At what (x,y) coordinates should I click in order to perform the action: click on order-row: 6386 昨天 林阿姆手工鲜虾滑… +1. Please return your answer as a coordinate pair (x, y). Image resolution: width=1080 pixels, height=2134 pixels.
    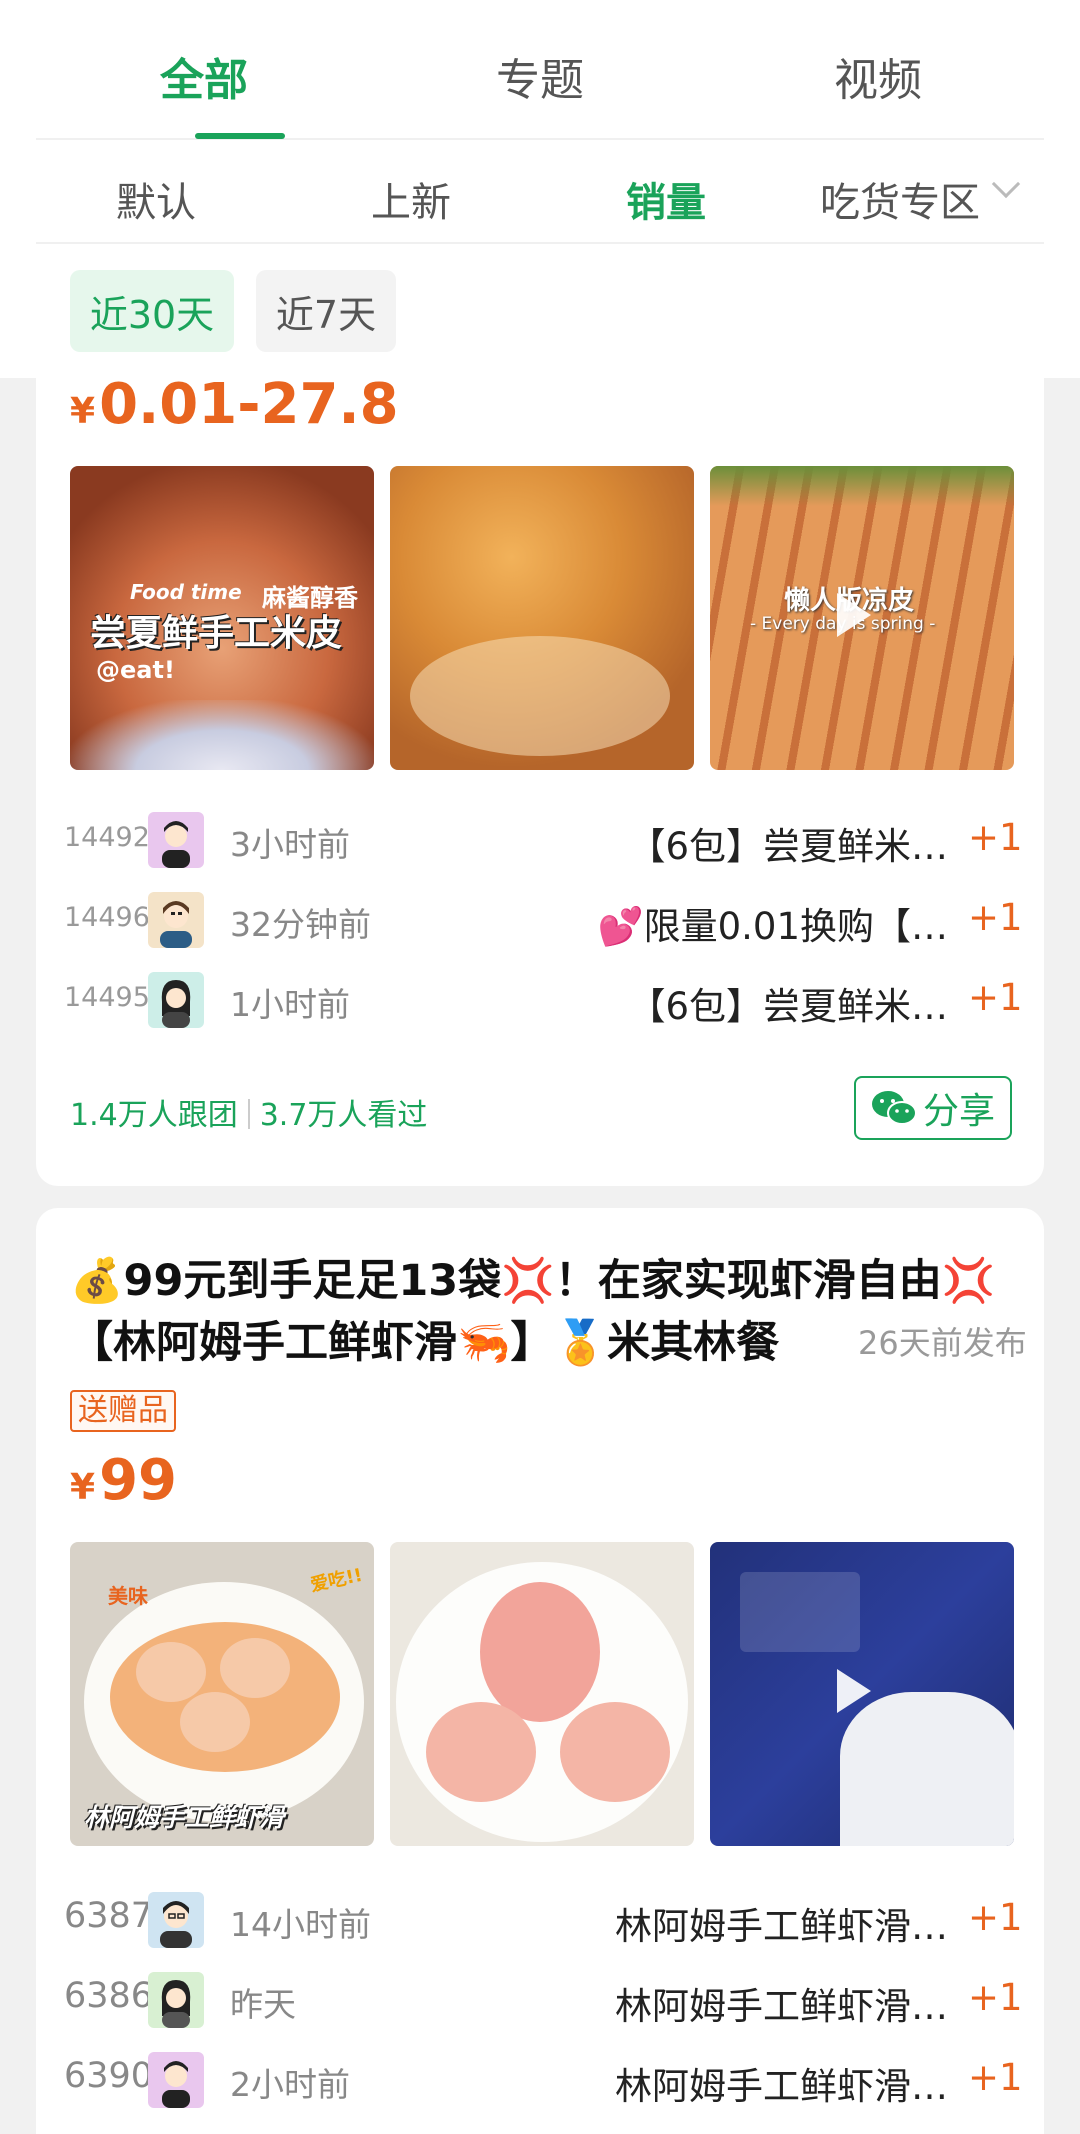
    Looking at the image, I should click on (540, 2003).